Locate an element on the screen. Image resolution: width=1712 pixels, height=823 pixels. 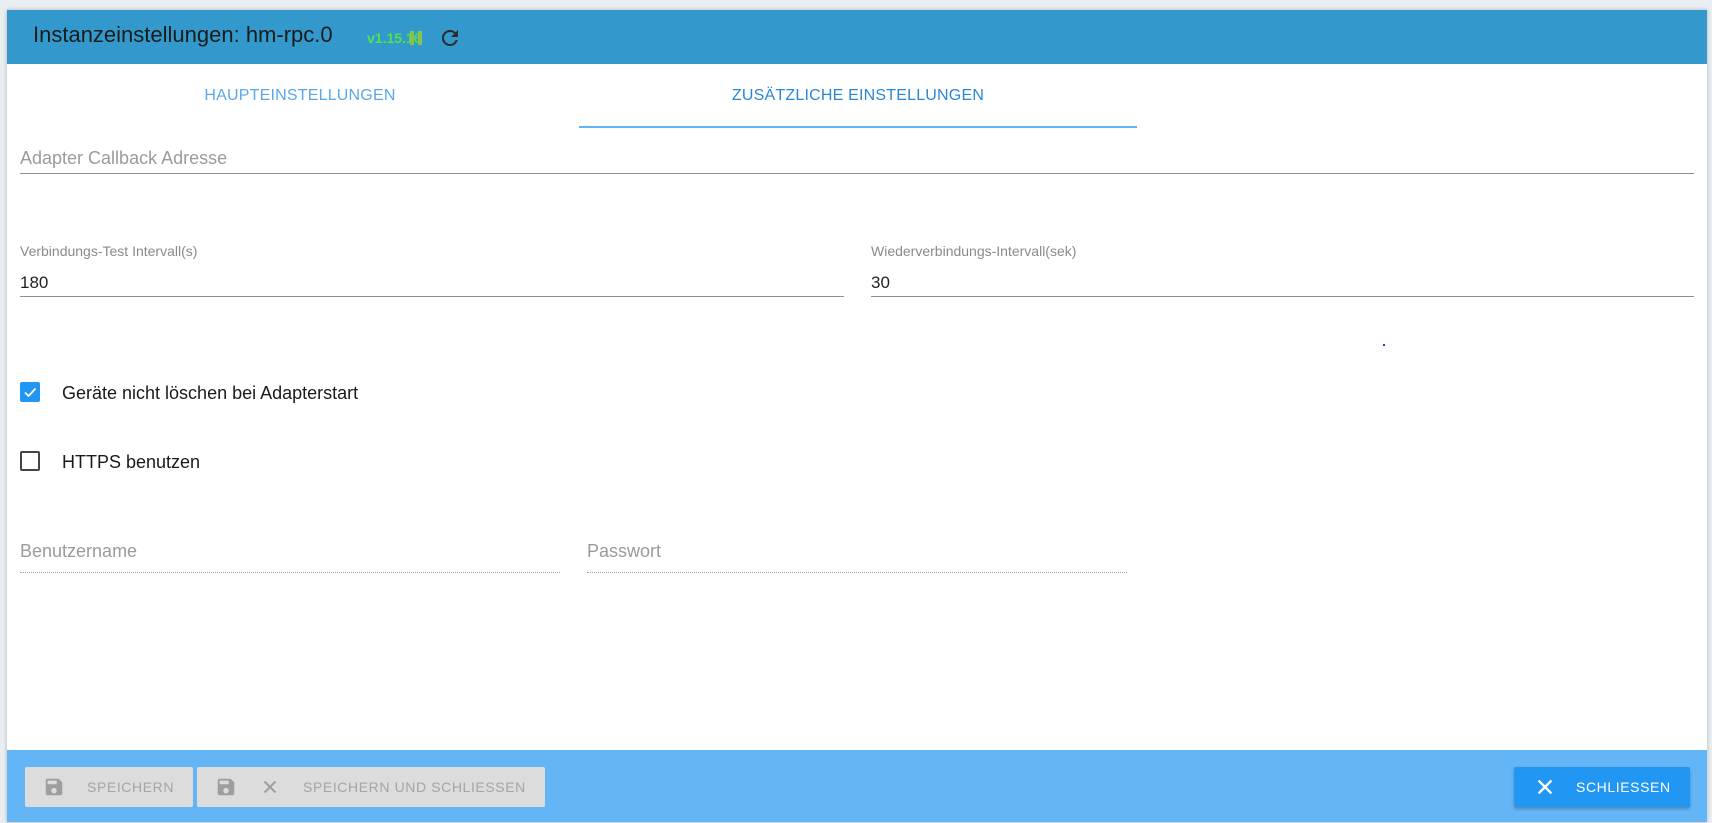
tab-additional-settings: ZUSÄTZLICHE EINSTELLUNGEN is located at coordinates (858, 97).